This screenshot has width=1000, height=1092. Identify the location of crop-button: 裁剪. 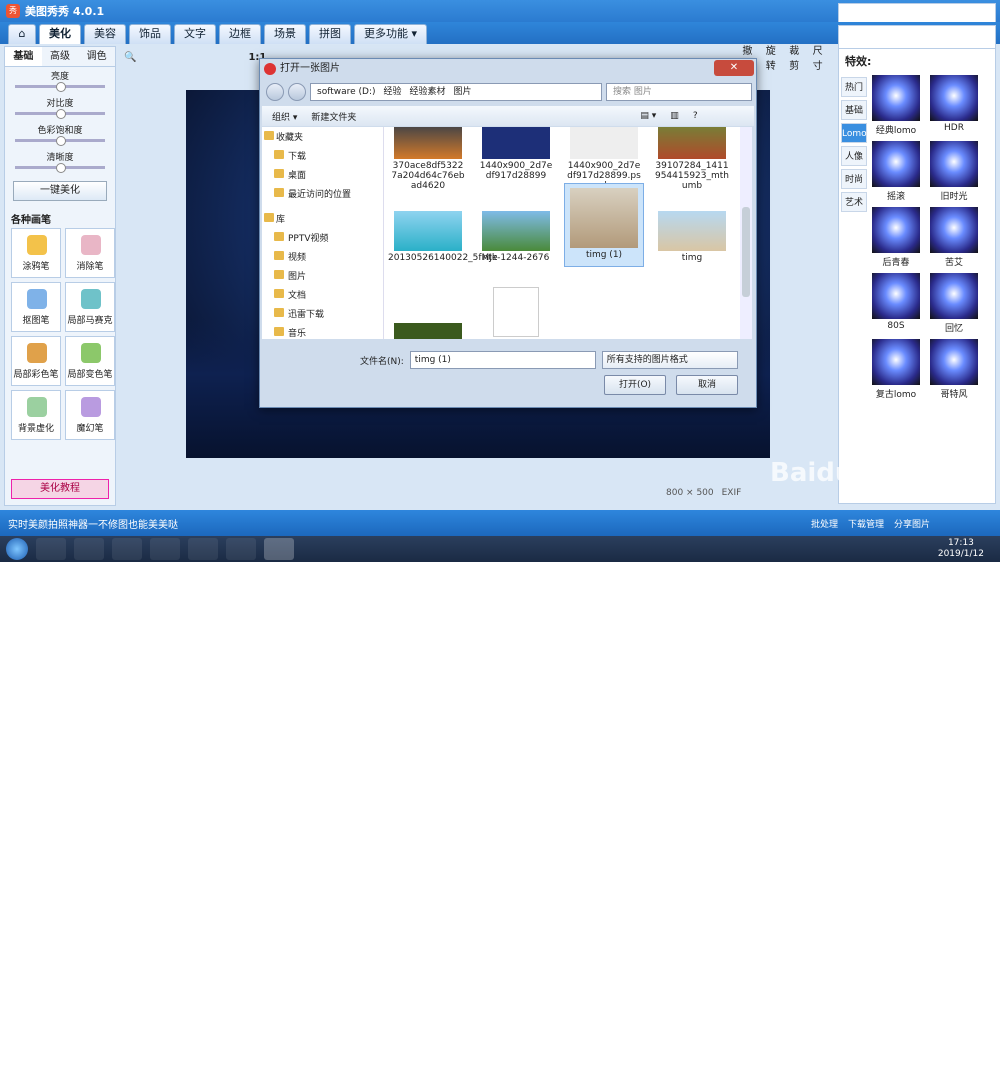
(797, 57).